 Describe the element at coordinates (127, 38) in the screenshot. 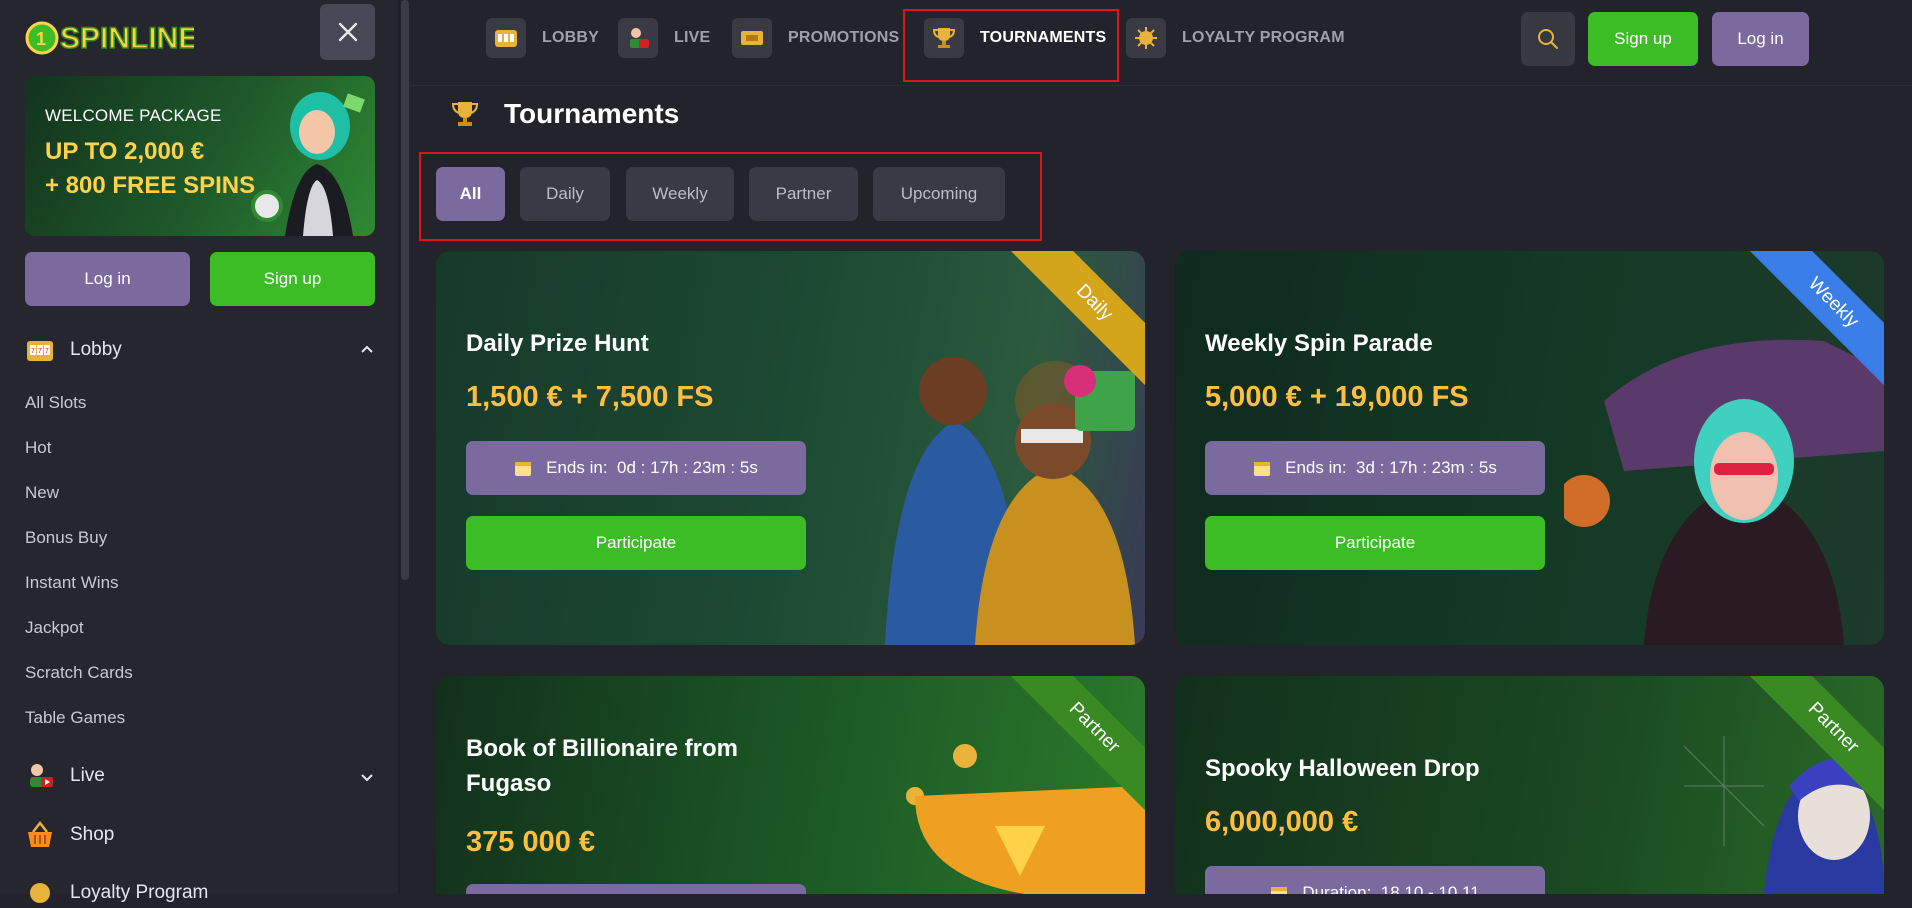

I see `logo-text: SPINLINE` at that location.